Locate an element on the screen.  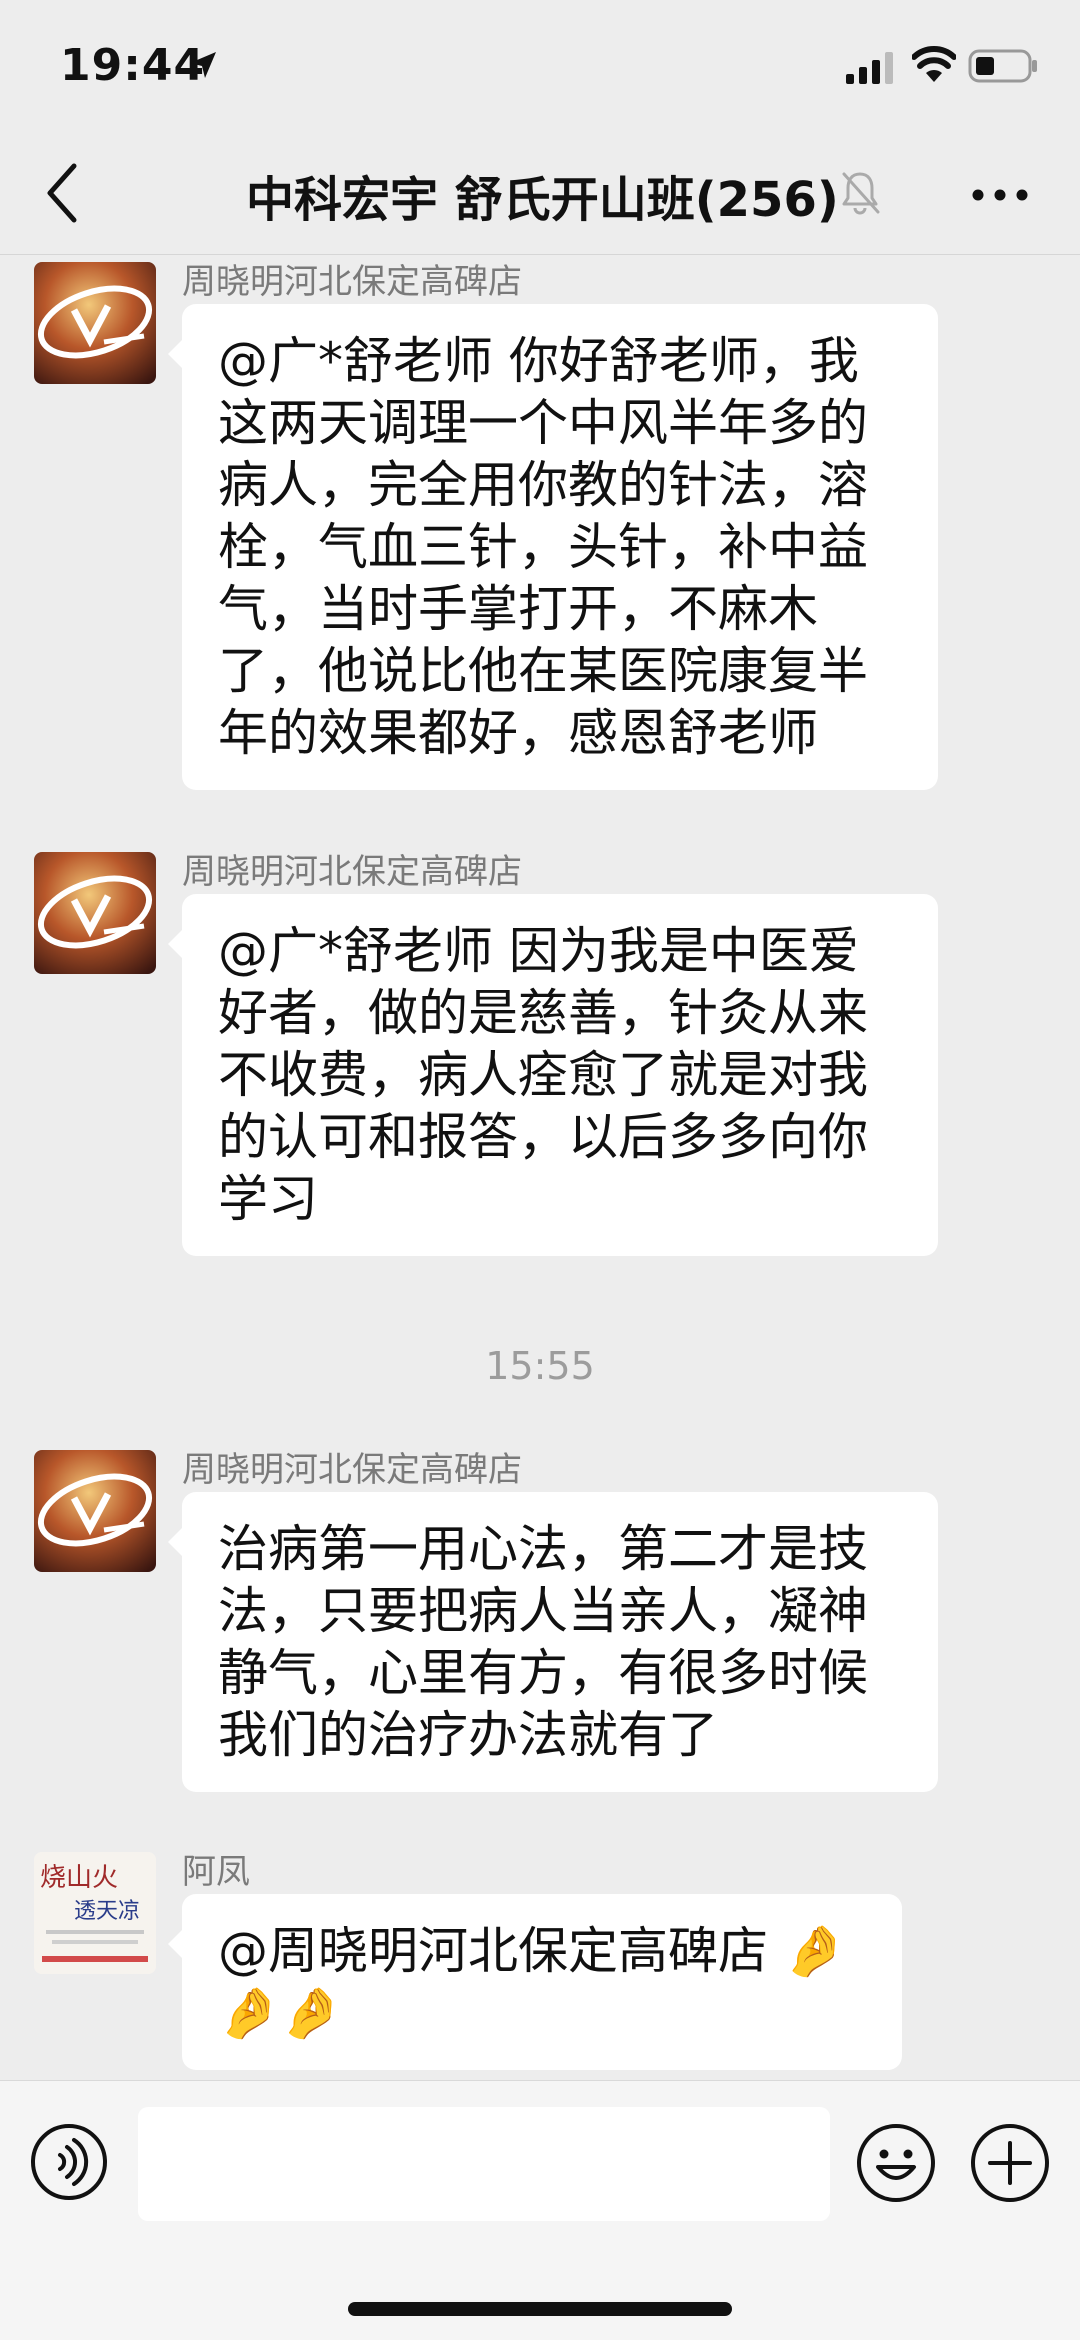
voice-icon is located at coordinates (69, 2162).